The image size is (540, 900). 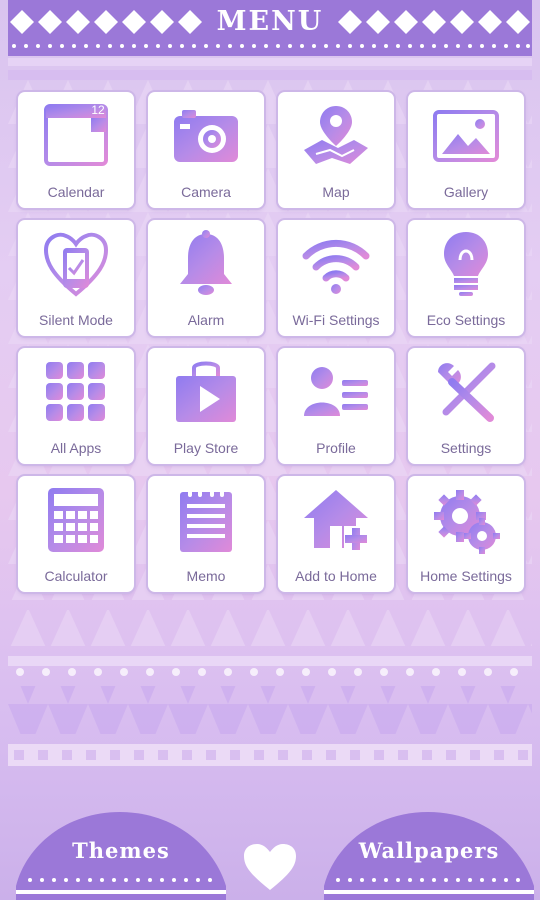 I want to click on tile-play-store: Play Store, so click(x=206, y=406).